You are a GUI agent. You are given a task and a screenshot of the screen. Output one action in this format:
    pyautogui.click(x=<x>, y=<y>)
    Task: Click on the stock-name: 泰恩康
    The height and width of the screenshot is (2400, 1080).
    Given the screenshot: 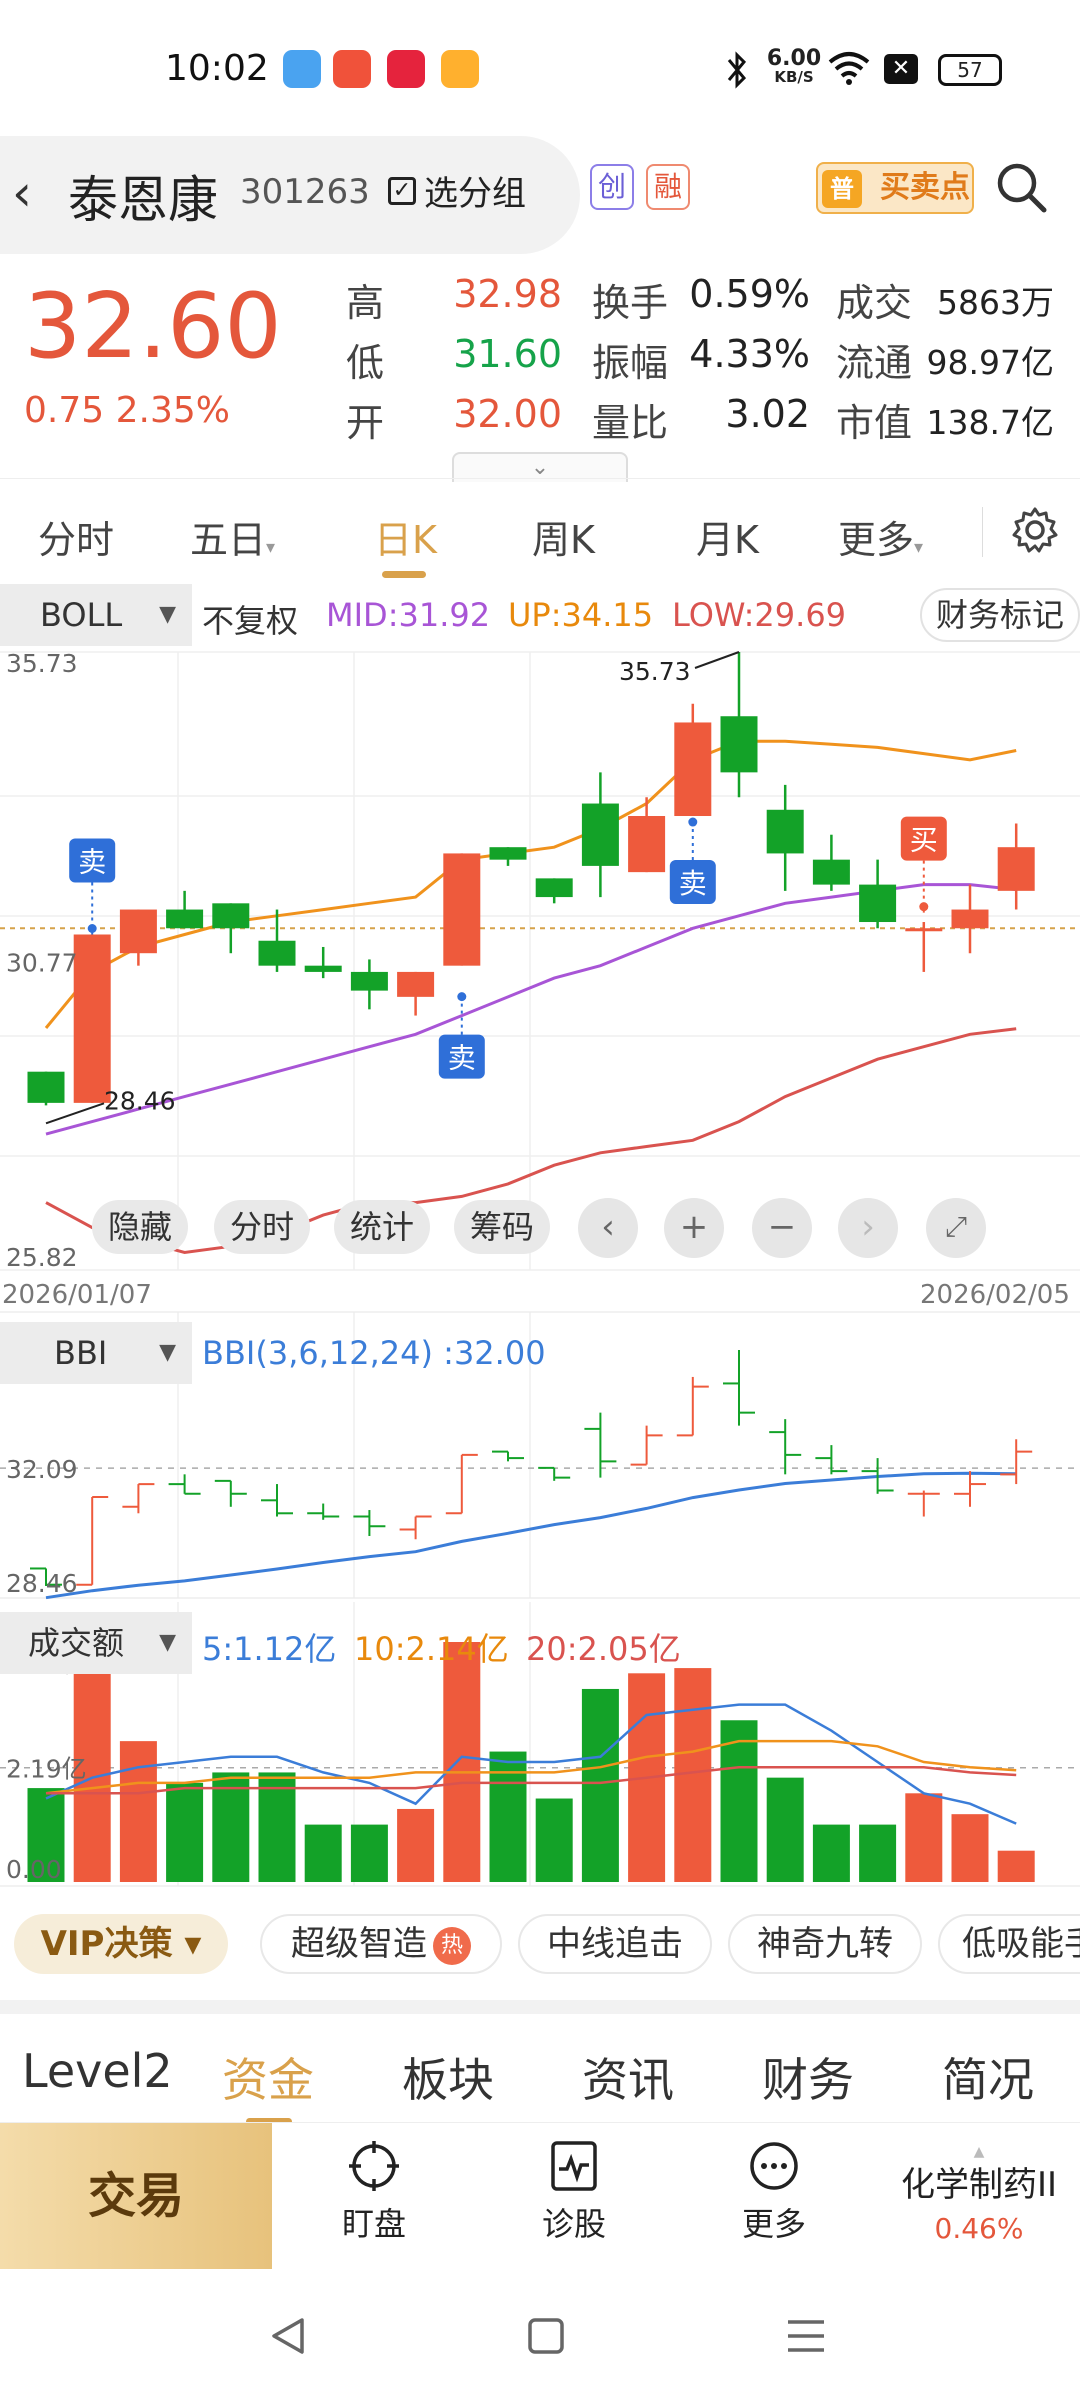 What is the action you would take?
    pyautogui.click(x=143, y=200)
    